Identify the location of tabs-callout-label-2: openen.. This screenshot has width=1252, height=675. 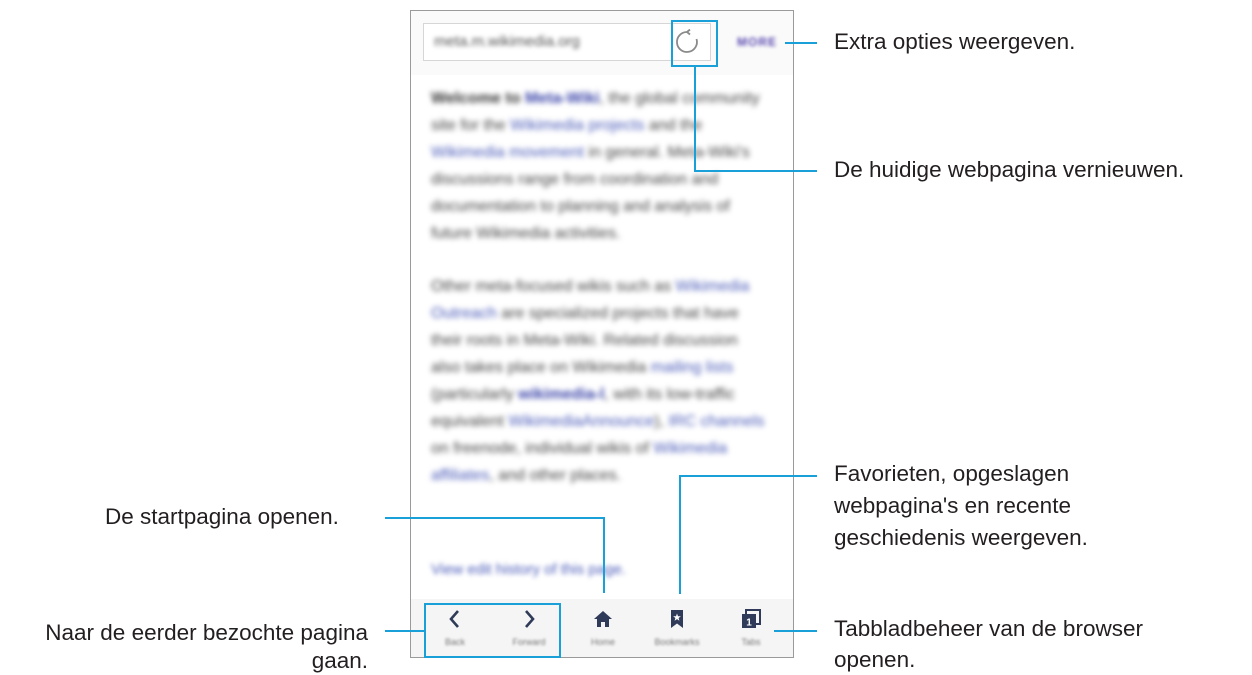
(875, 659).